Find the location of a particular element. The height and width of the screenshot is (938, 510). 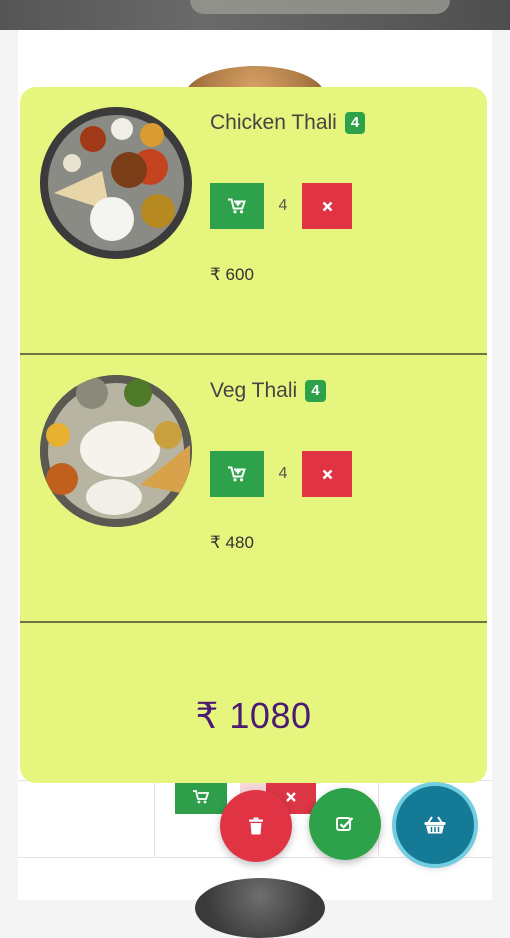

trash-icon is located at coordinates (256, 826).